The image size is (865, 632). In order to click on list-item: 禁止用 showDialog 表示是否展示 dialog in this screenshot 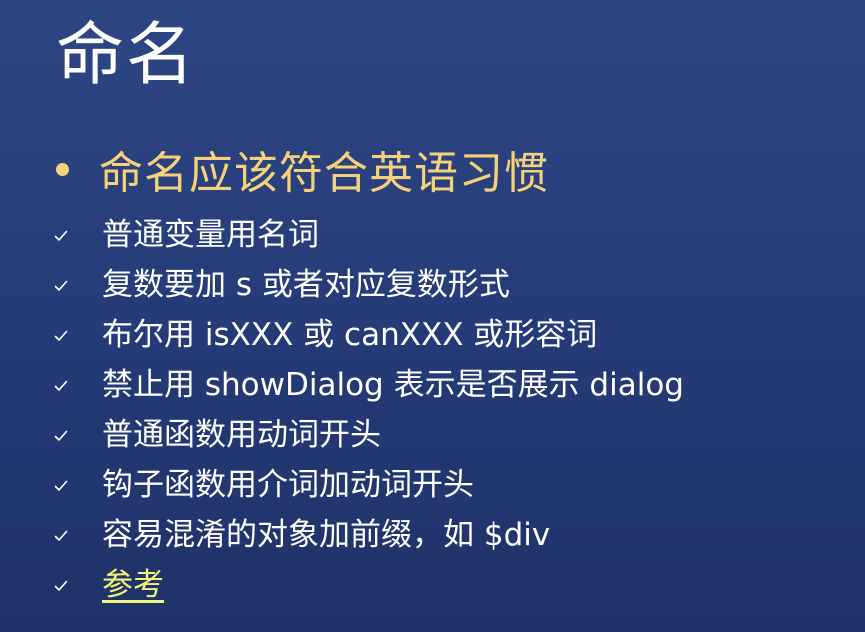, I will do `click(369, 381)`.